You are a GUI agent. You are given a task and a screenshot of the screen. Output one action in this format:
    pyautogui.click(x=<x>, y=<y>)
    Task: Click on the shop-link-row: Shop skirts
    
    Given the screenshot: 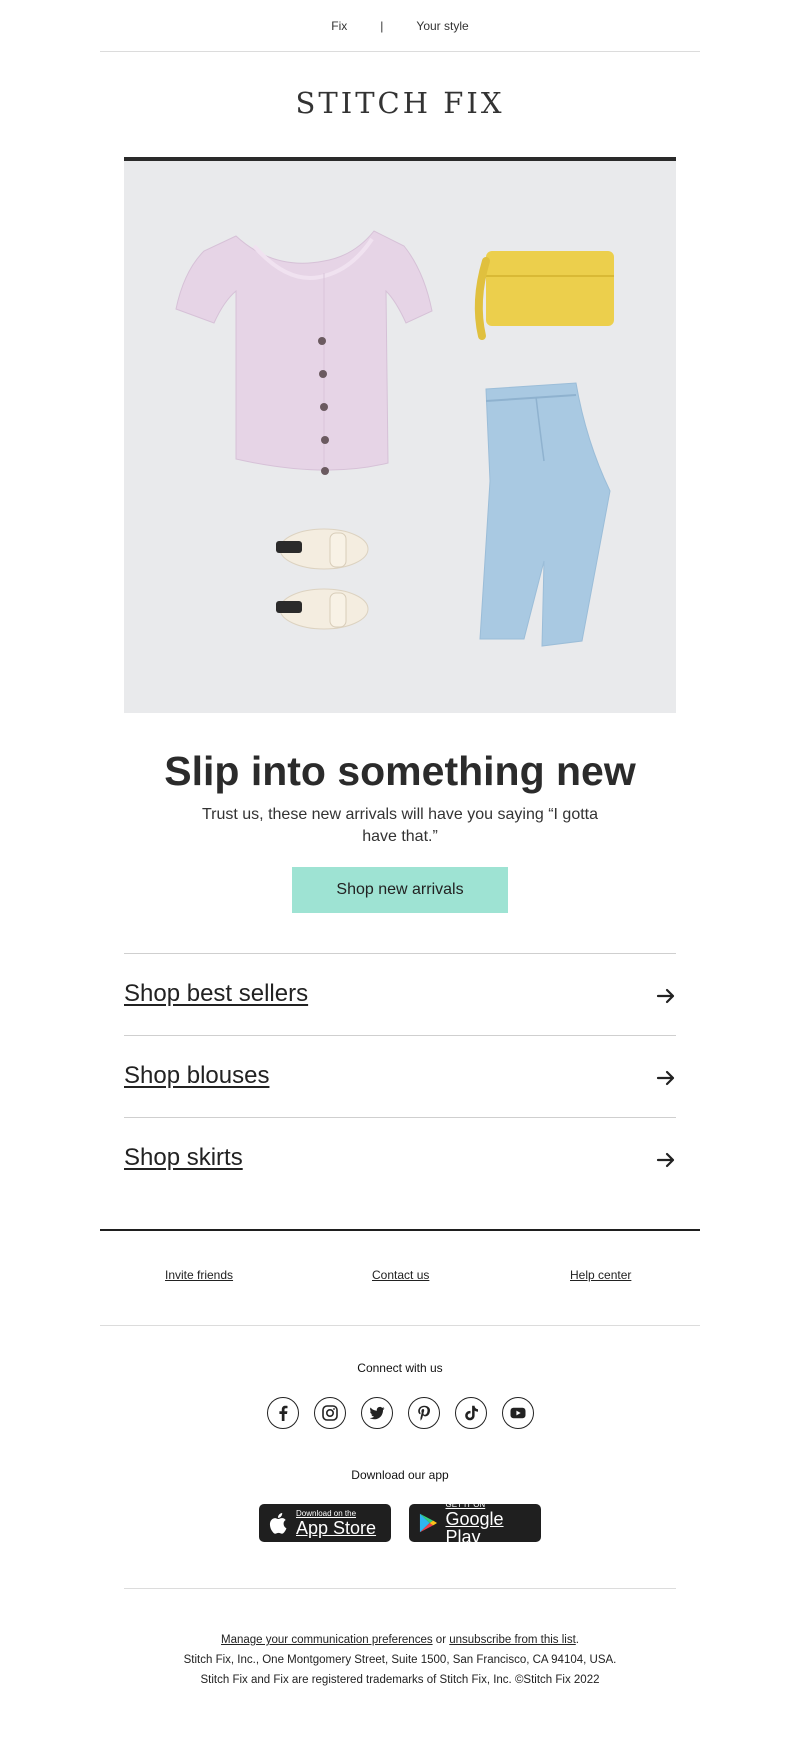 What is the action you would take?
    pyautogui.click(x=400, y=1158)
    